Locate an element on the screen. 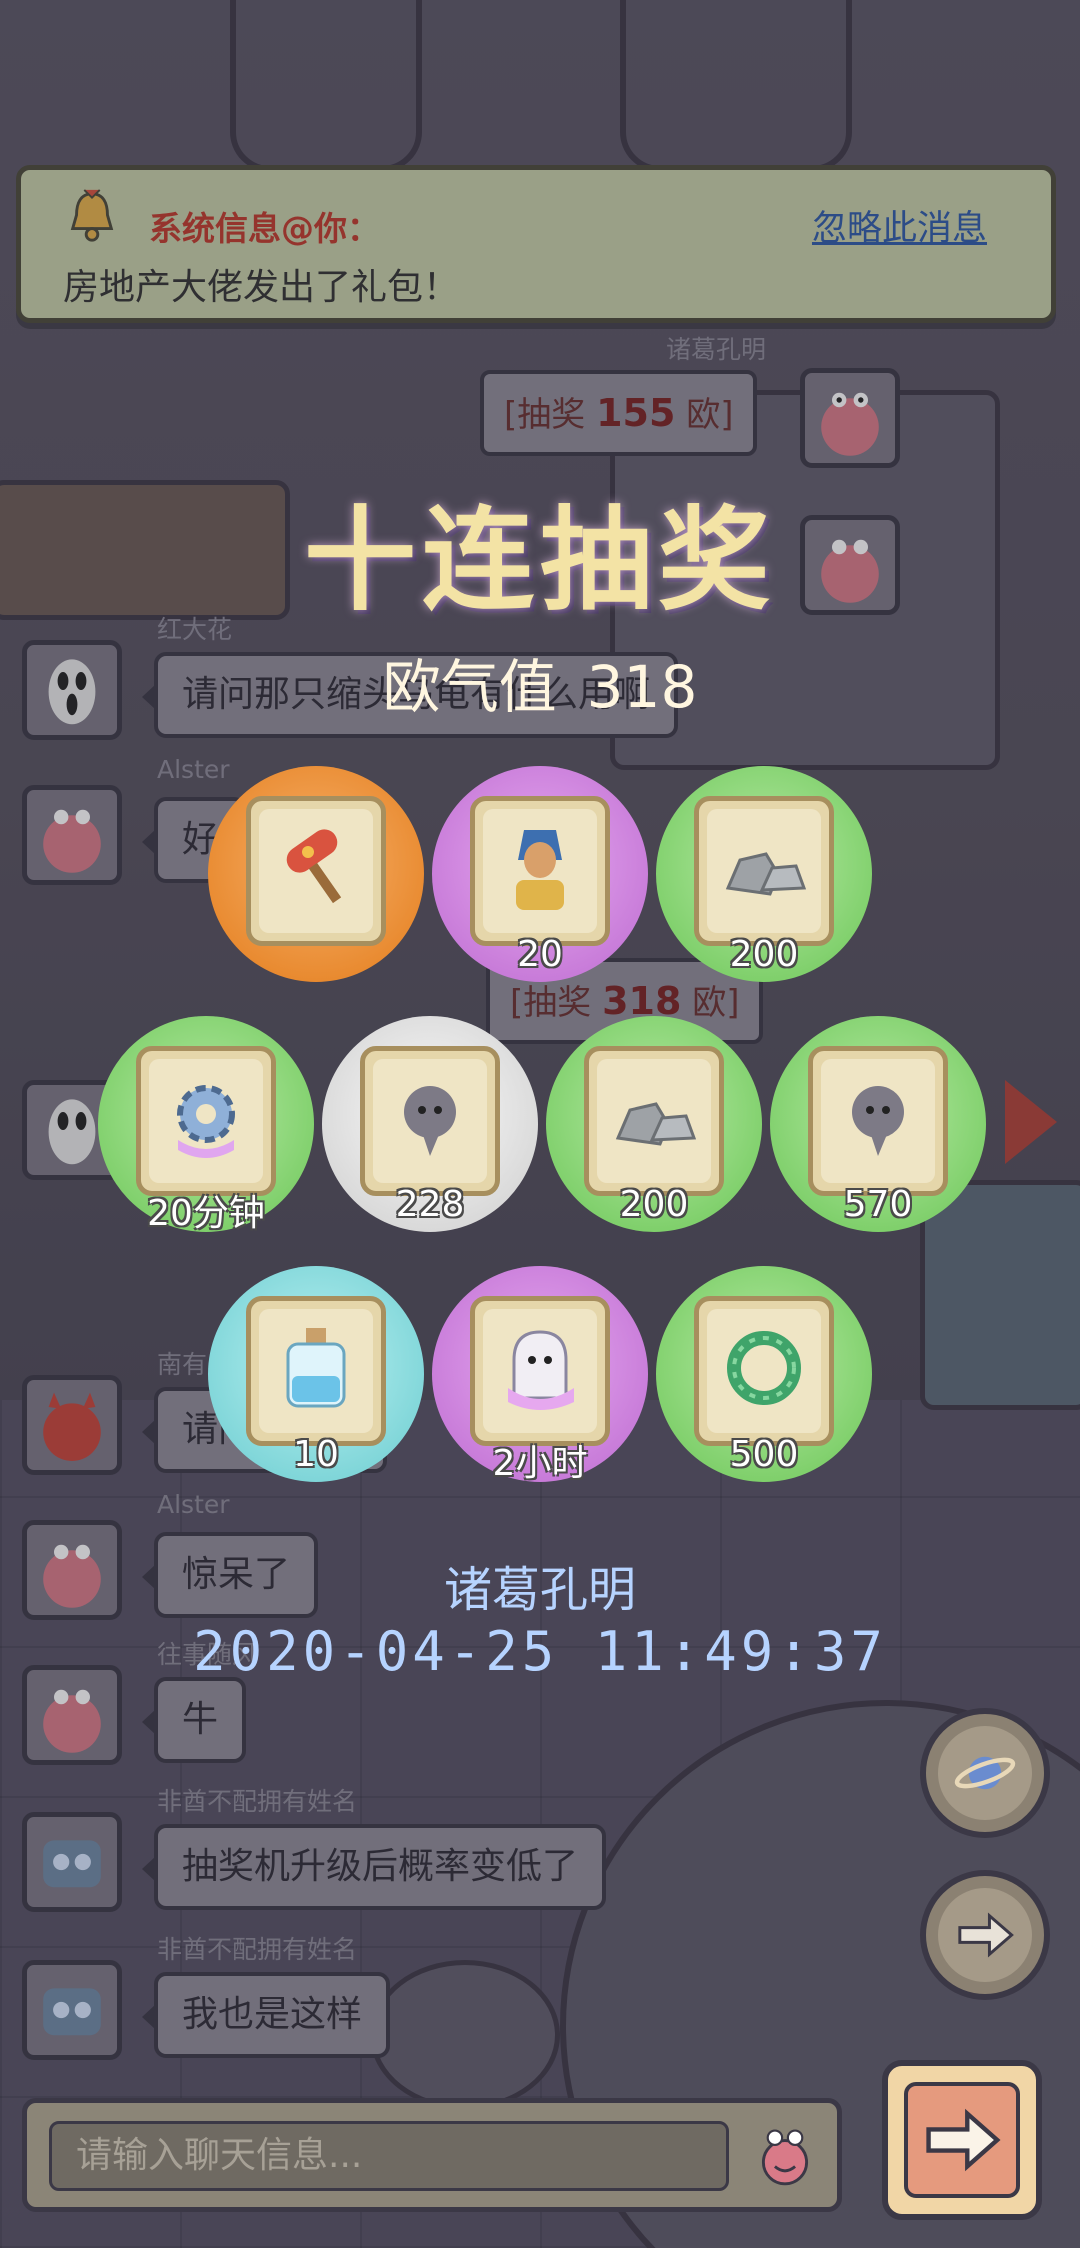  prize-slot: 20 is located at coordinates (540, 874).